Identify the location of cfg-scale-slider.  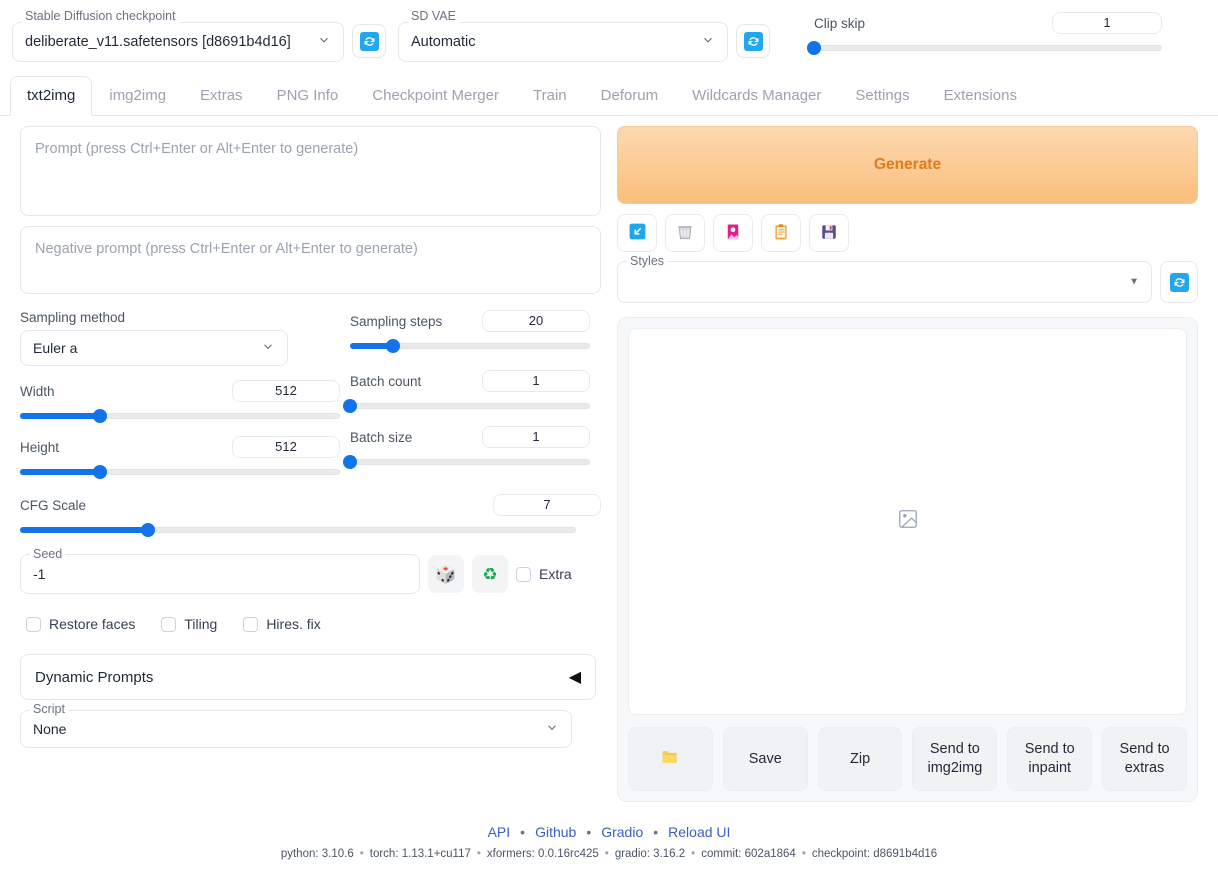
(298, 530).